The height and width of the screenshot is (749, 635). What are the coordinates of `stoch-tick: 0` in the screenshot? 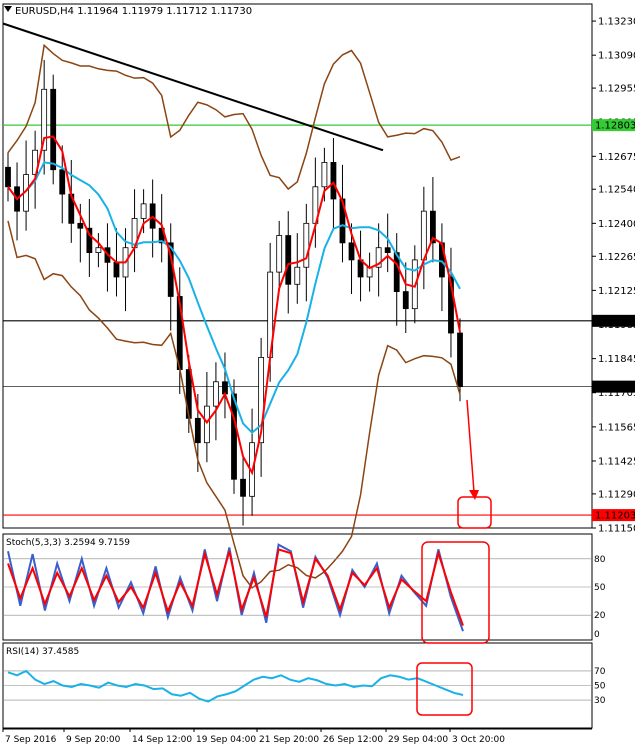 It's located at (597, 635).